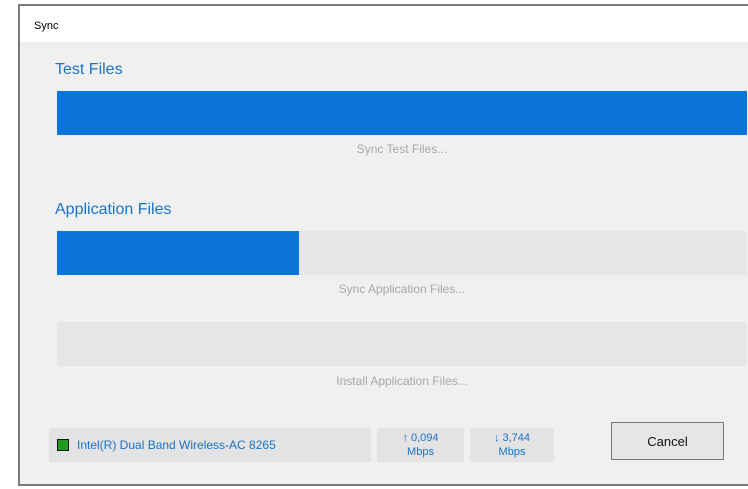  Describe the element at coordinates (178, 253) in the screenshot. I see `application-files-sync-progress-fill` at that location.